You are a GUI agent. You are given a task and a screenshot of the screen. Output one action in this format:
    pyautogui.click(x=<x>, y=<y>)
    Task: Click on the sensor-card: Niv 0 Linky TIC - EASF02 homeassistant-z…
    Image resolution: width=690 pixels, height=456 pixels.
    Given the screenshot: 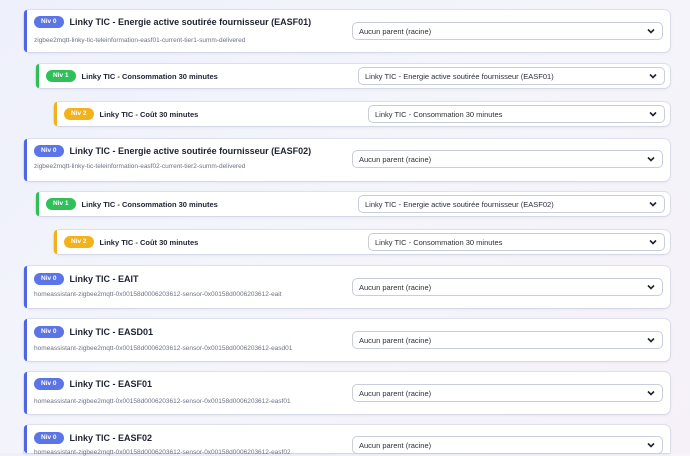 What is the action you would take?
    pyautogui.click(x=347, y=440)
    